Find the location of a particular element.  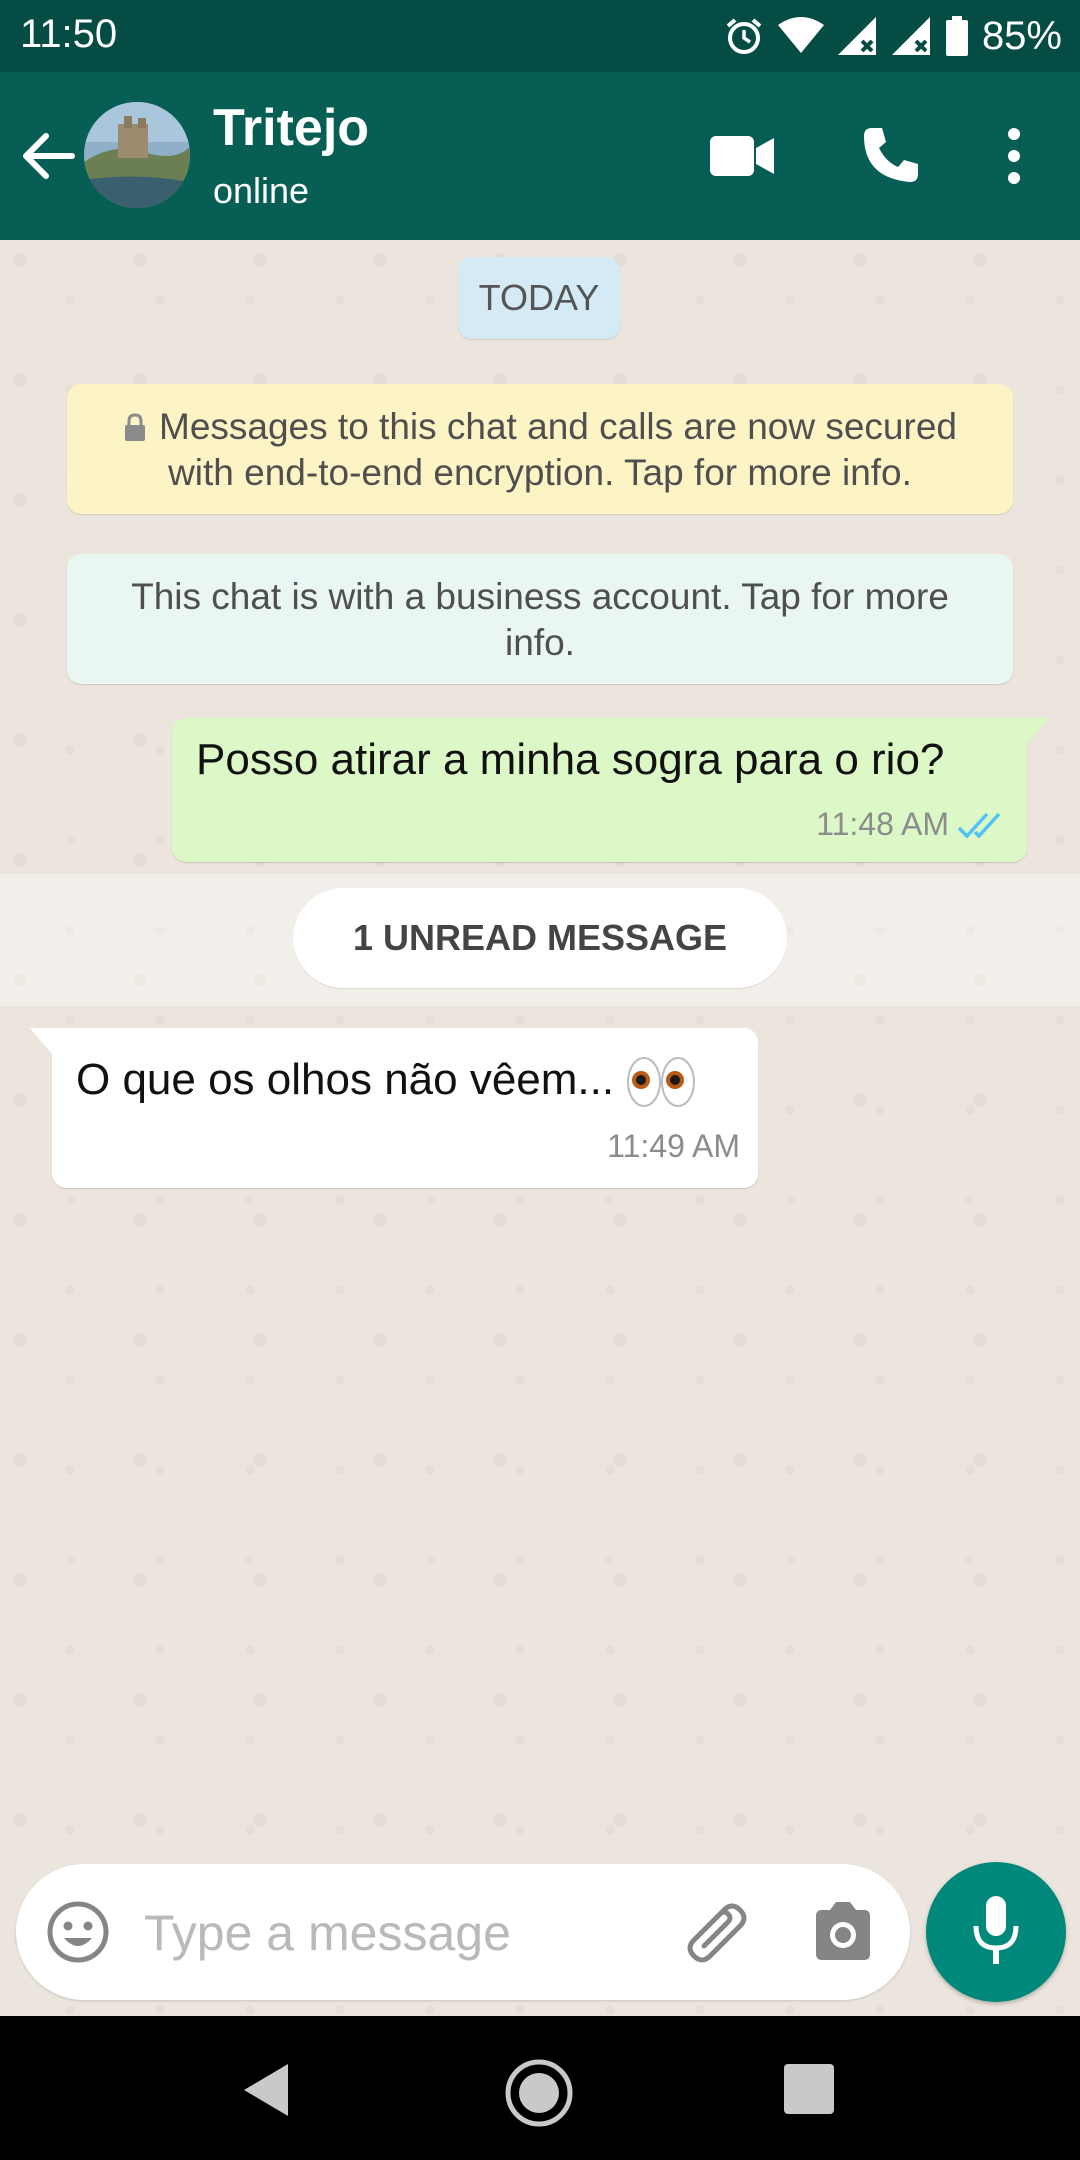

battery-icon is located at coordinates (956, 36).